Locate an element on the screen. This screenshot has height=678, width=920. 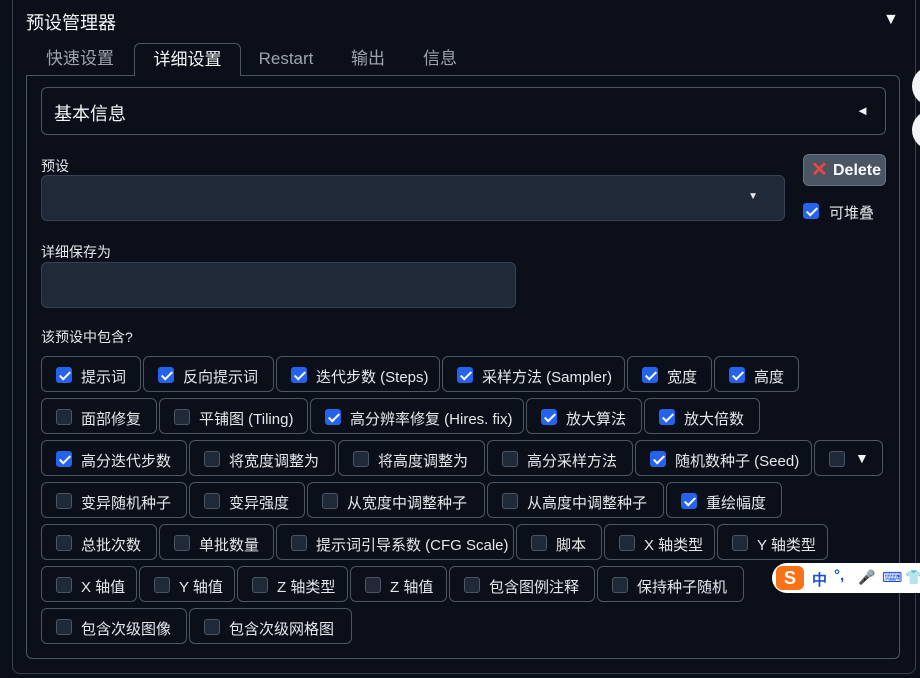
include-option-chip: 提示词引导系数 (CFG Scale) is located at coordinates (395, 542).